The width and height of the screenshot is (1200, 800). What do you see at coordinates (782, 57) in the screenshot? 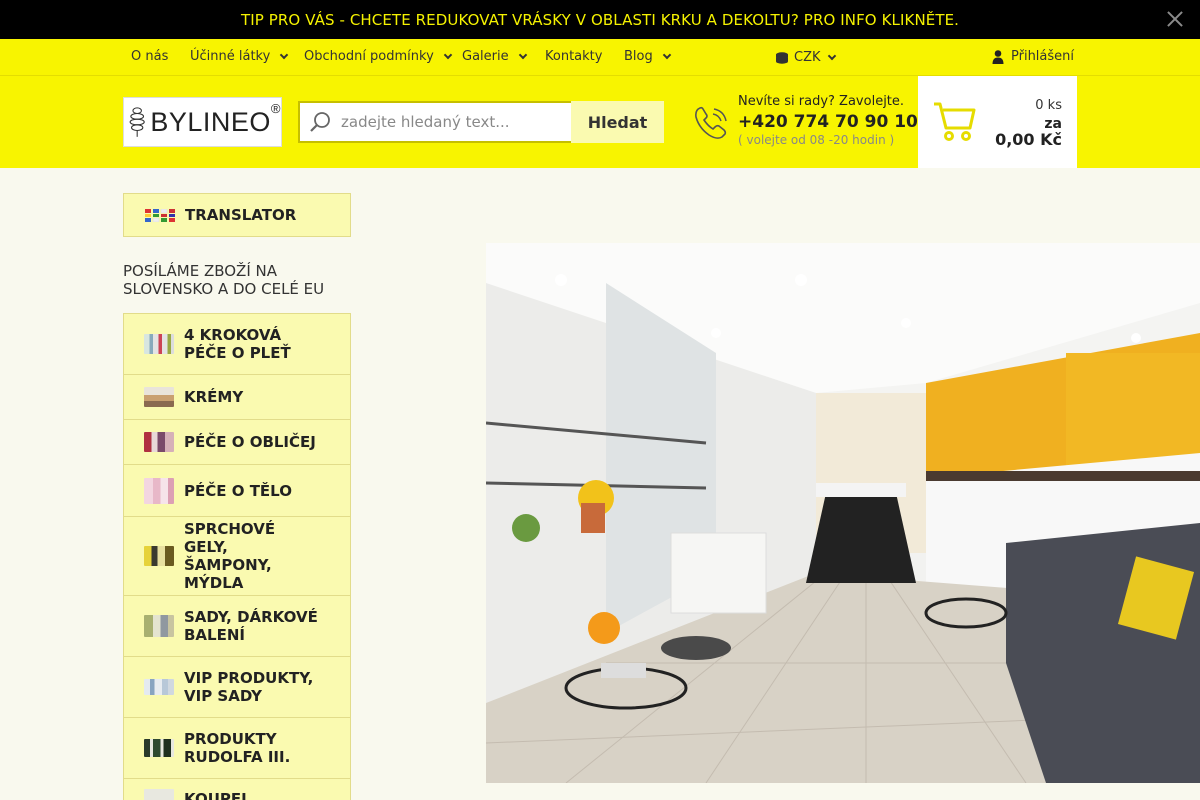
I see `coins-icon` at bounding box center [782, 57].